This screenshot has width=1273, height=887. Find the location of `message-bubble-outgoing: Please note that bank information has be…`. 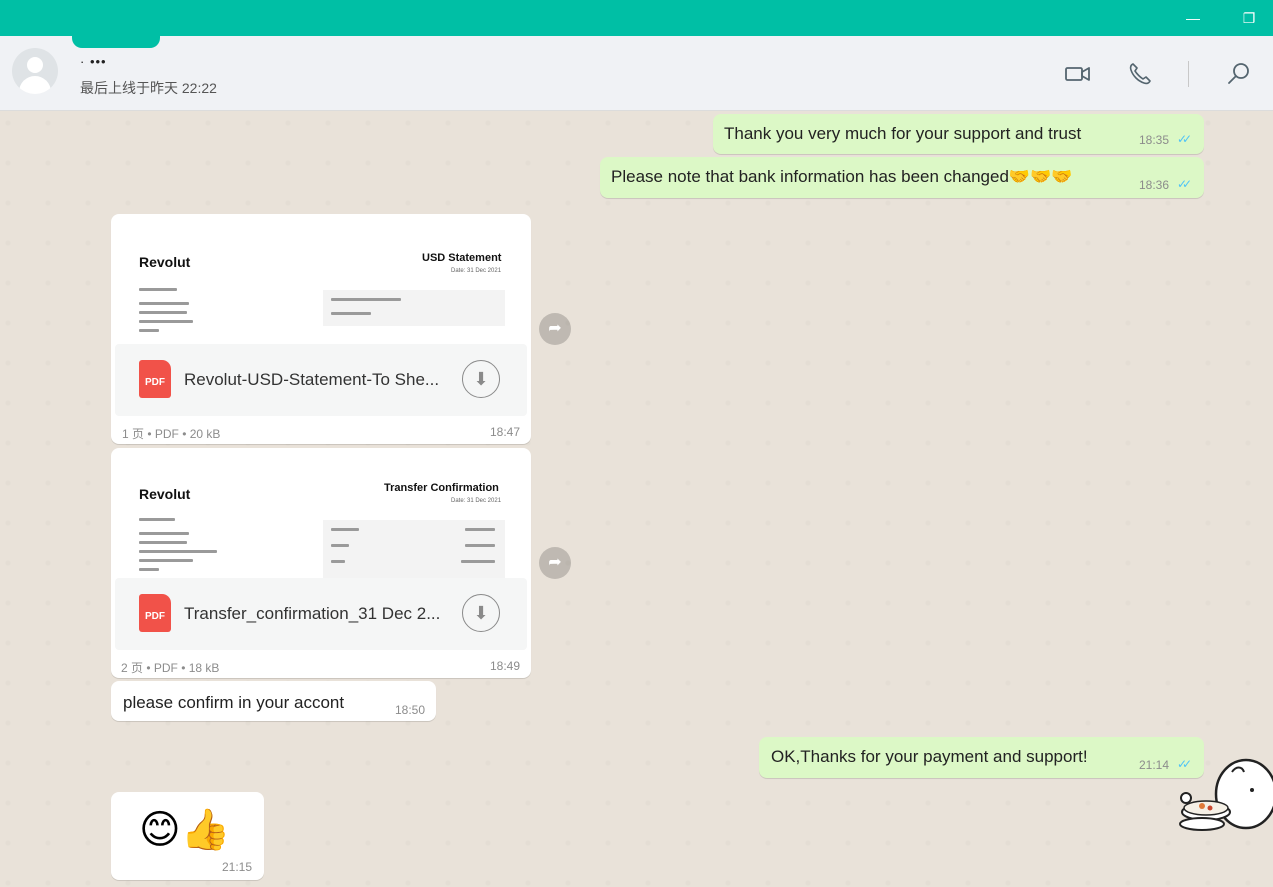

message-bubble-outgoing: Please note that bank information has be… is located at coordinates (902, 177).